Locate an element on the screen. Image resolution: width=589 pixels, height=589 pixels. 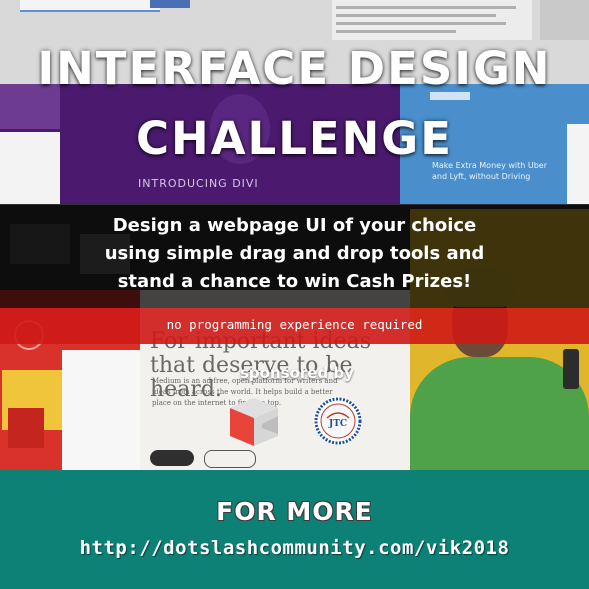
tagline-line-1: Design a webpage UI of your choice is located at coordinates (294, 225).